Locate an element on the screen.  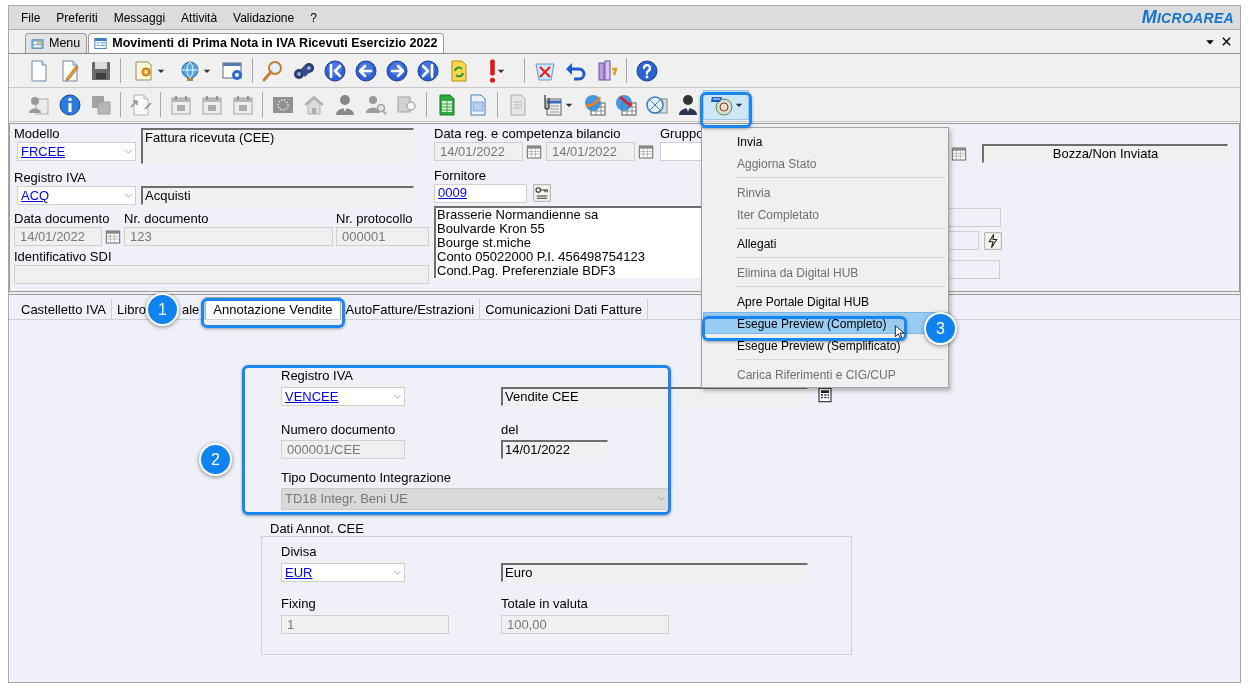
group-title: Dati Annot. CEE is located at coordinates (317, 528).